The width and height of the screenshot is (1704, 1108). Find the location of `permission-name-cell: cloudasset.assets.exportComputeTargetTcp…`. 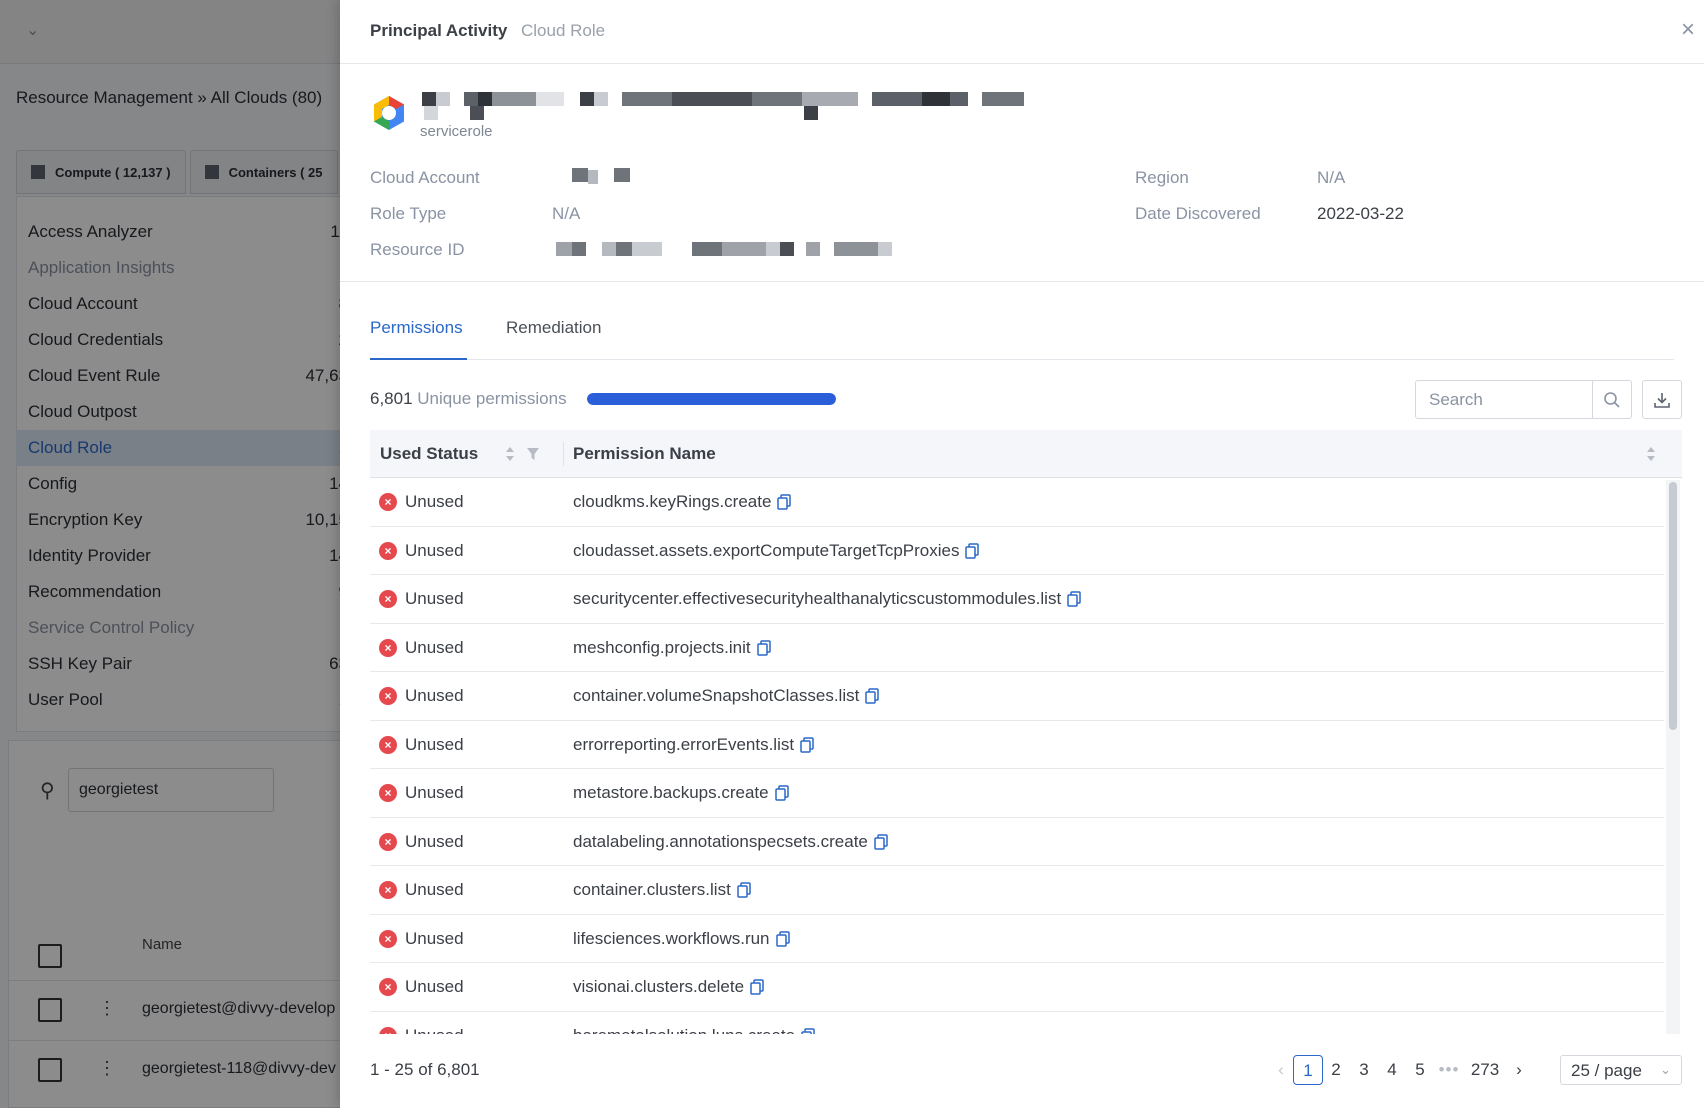

permission-name-cell: cloudasset.assets.exportComputeTargetTcp… is located at coordinates (776, 550).